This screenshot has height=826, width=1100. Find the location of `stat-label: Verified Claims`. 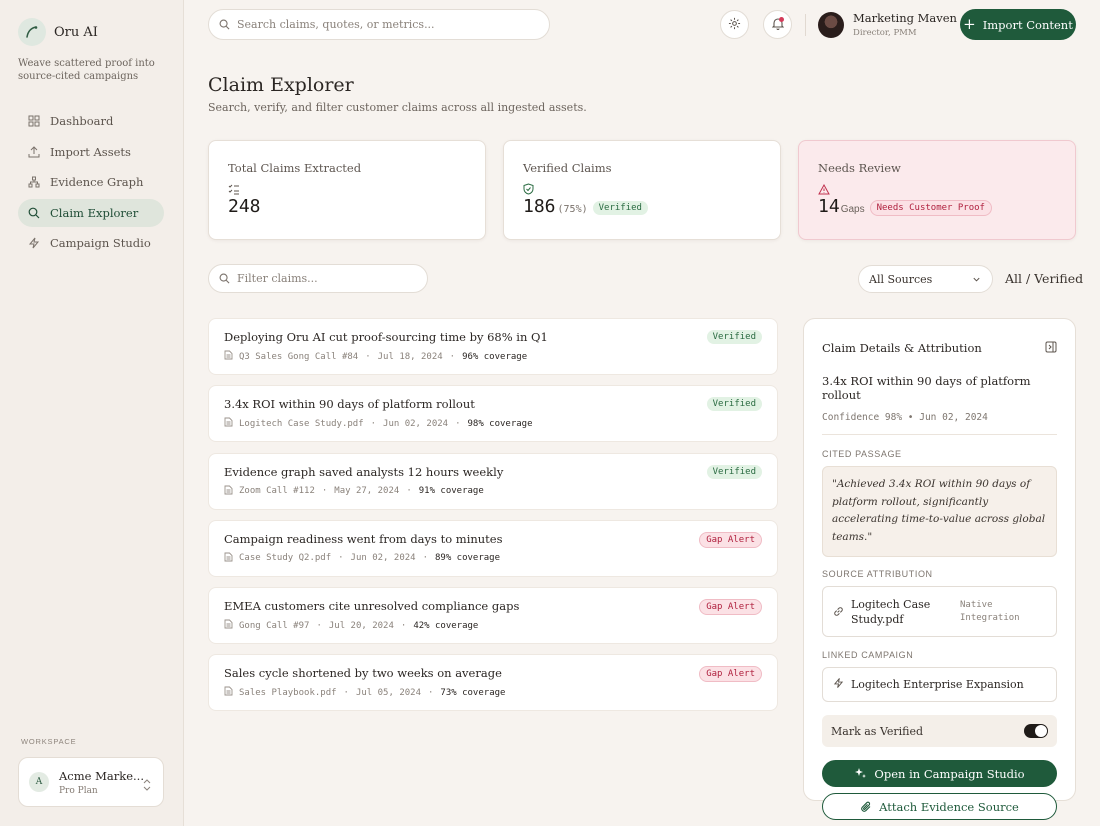

stat-label: Verified Claims is located at coordinates (567, 168).